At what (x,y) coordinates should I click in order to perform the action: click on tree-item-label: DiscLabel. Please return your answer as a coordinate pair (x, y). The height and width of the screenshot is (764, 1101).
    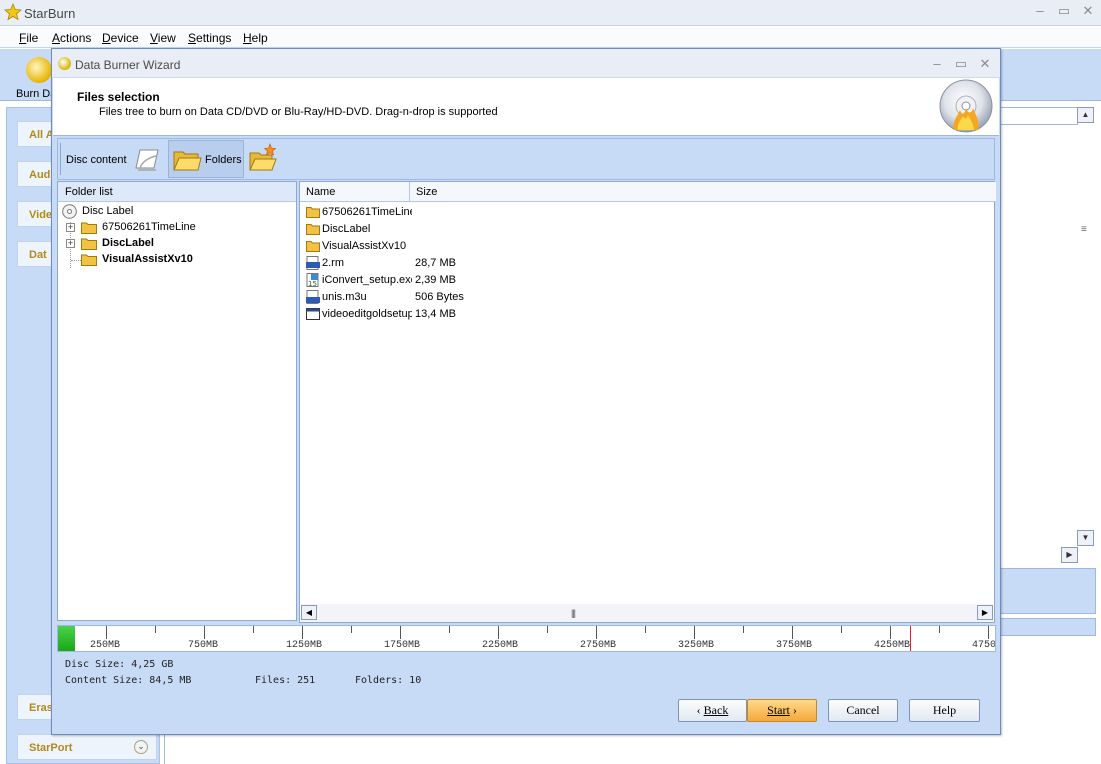
    Looking at the image, I should click on (128, 243).